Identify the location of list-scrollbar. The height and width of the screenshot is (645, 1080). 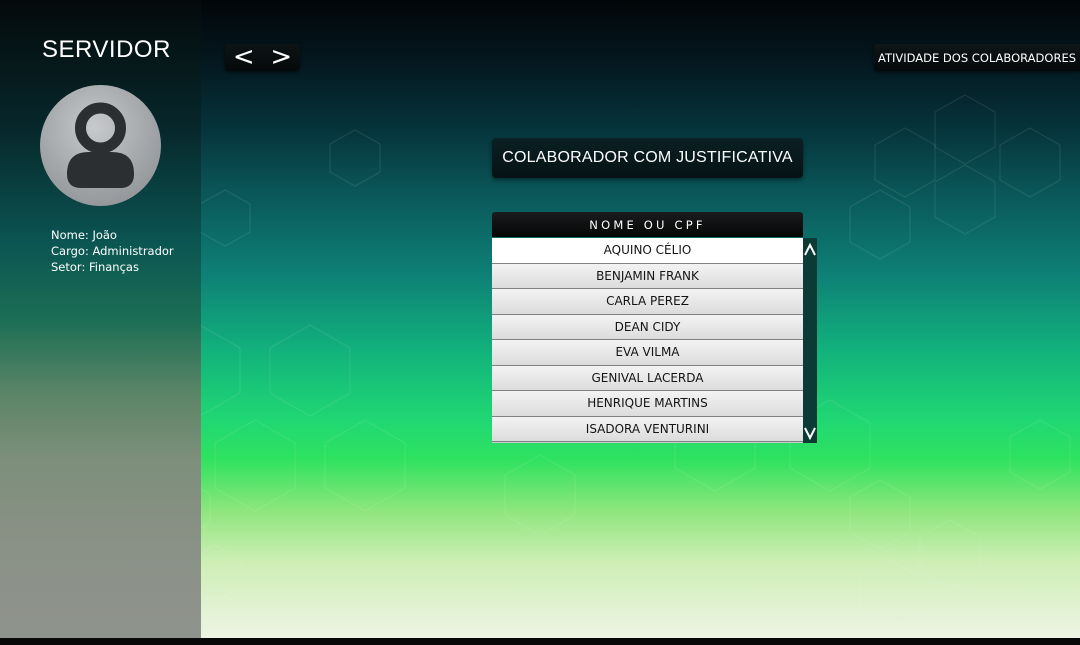
(810, 340).